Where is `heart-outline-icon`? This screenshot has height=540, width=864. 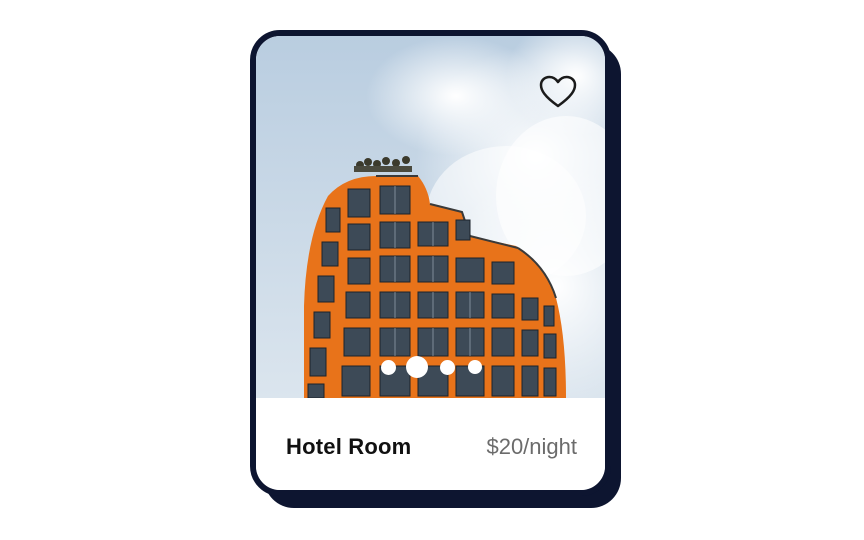 heart-outline-icon is located at coordinates (558, 91).